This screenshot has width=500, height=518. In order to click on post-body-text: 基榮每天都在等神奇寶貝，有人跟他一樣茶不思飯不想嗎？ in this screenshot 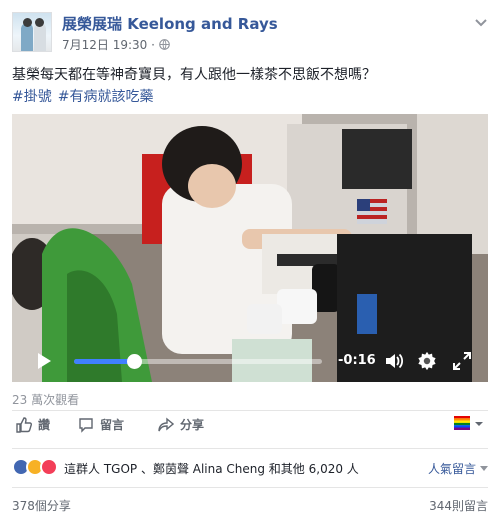, I will do `click(194, 75)`.